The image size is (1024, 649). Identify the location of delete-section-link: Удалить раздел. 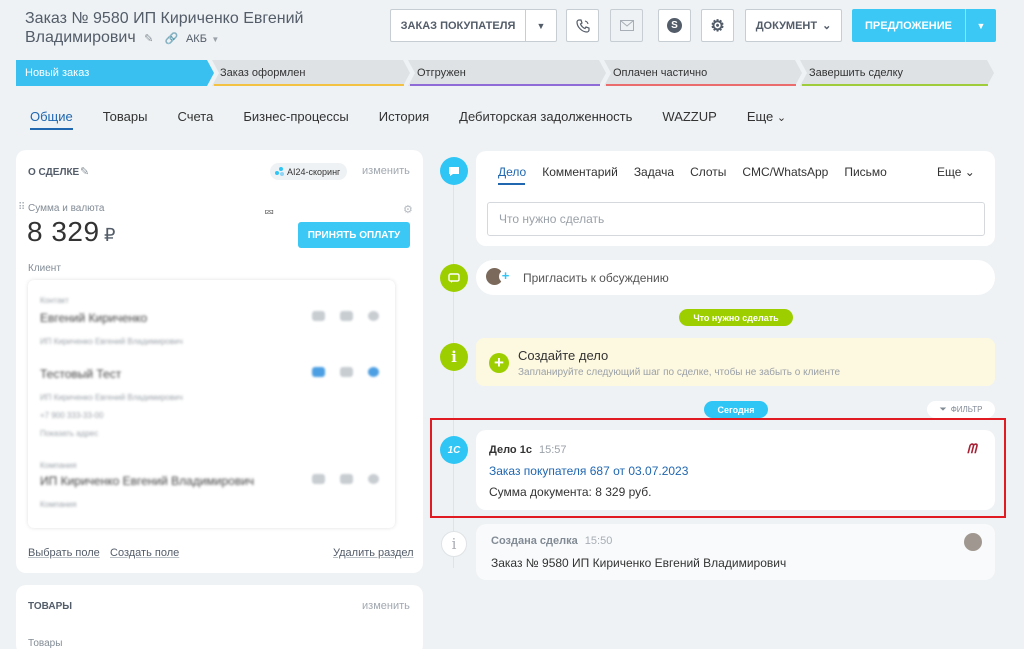
(373, 553).